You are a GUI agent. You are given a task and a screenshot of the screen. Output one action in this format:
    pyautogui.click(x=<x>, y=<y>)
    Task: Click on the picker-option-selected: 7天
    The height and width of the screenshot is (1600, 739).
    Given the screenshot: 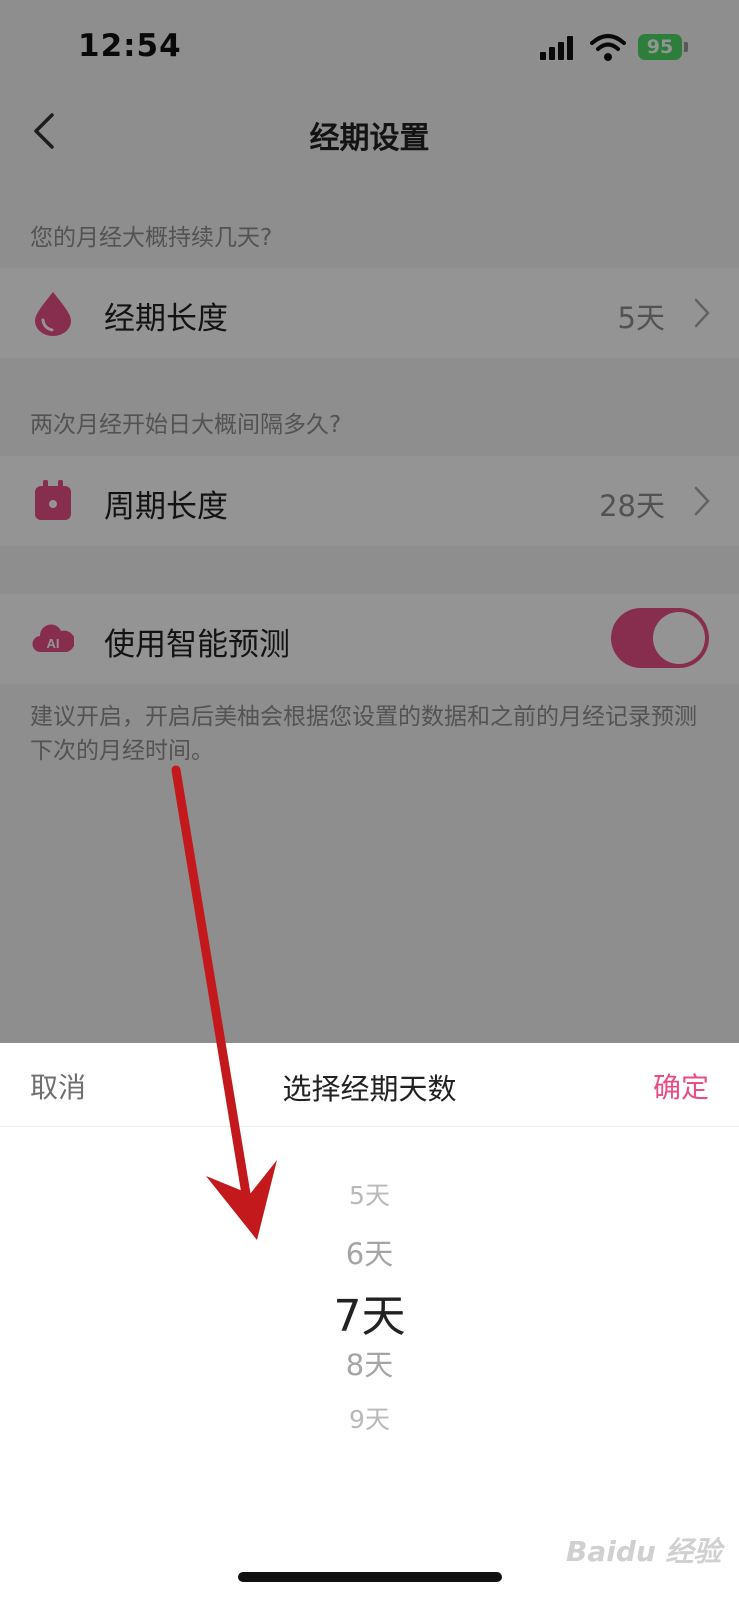 What is the action you would take?
    pyautogui.click(x=369, y=1312)
    